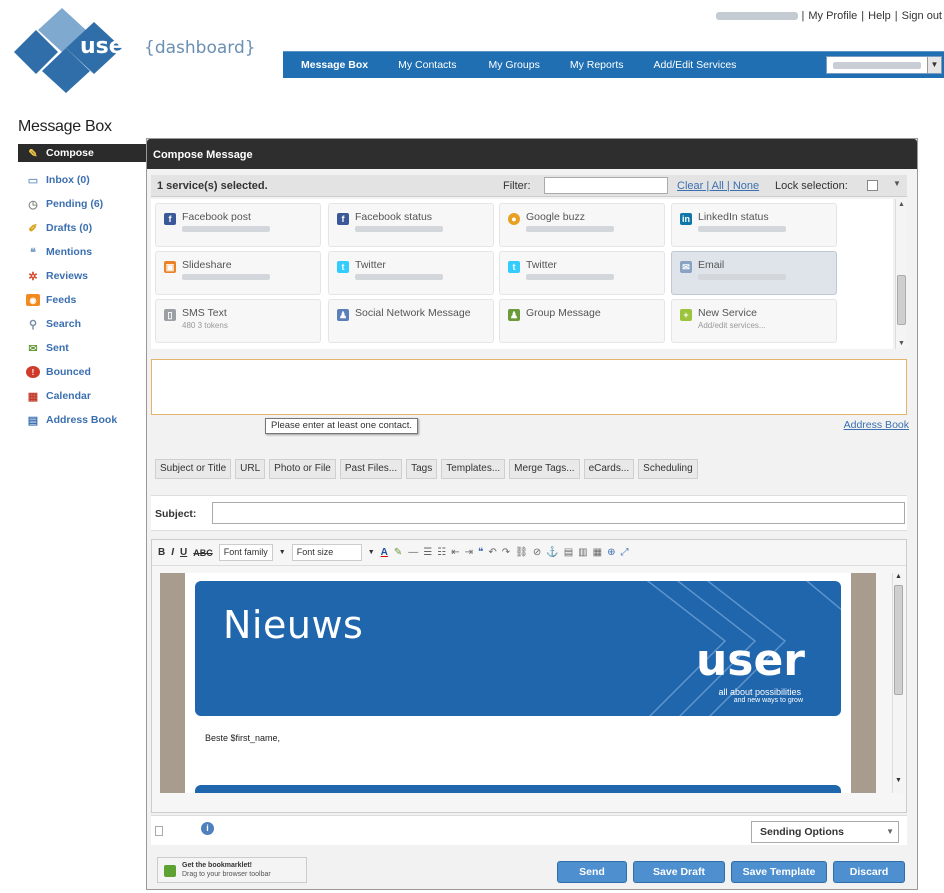  Describe the element at coordinates (422, 469) in the screenshot. I see `tab-tags: Tags` at that location.